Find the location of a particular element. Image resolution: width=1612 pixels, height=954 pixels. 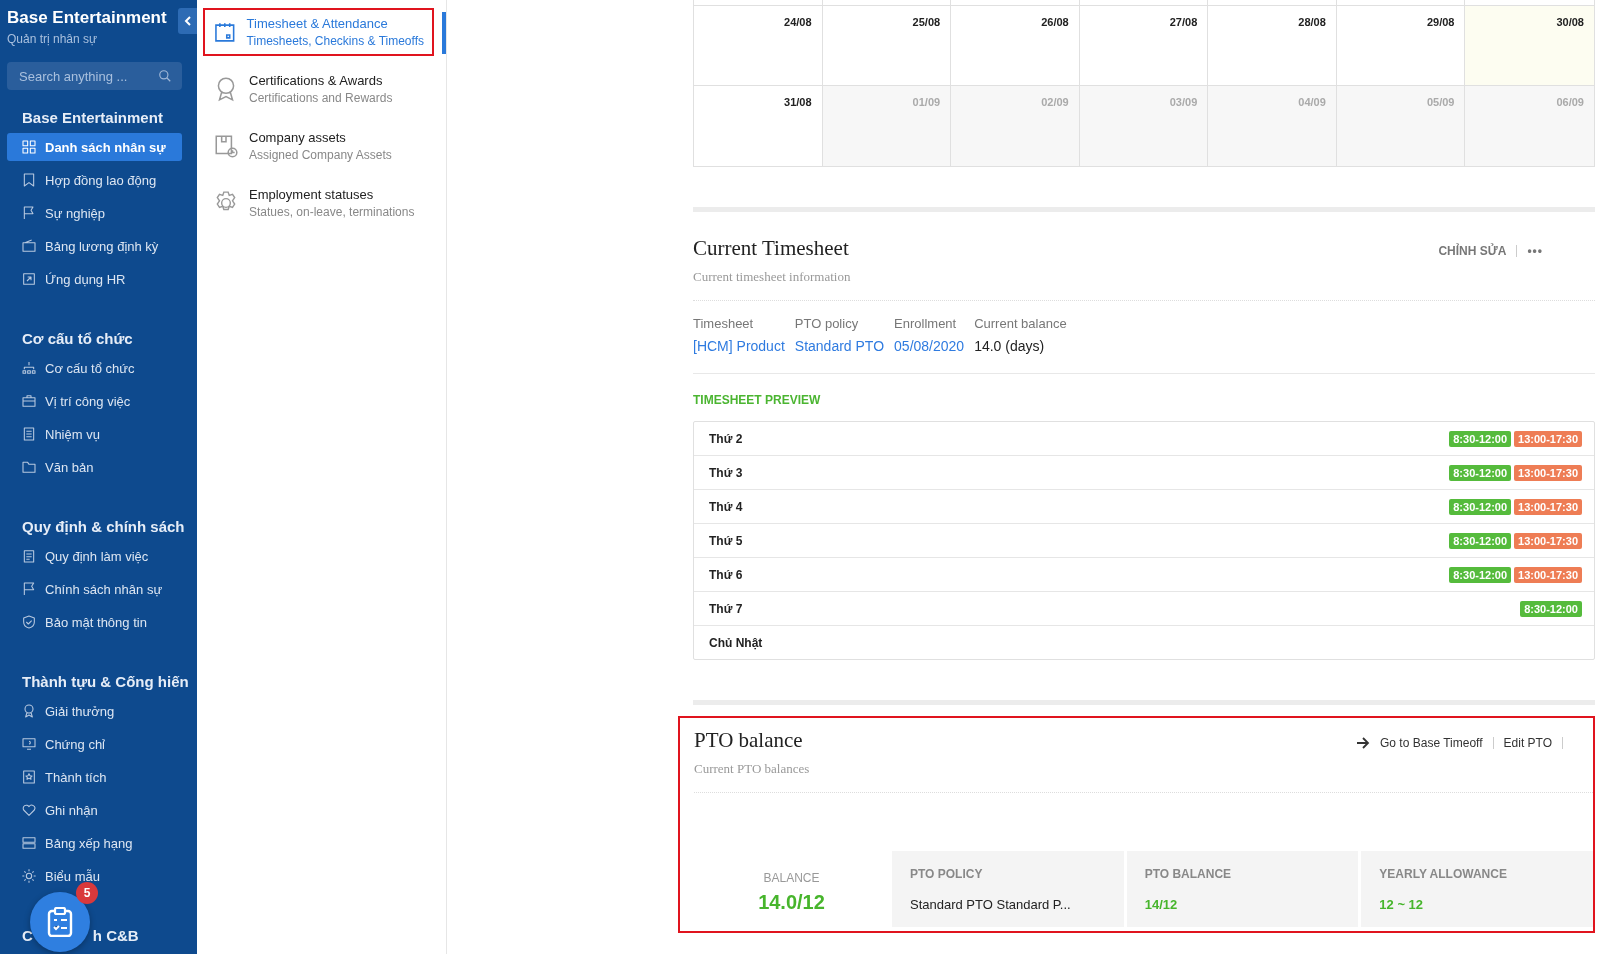

nav-item: Hợp đồng lao động is located at coordinates (94, 180).